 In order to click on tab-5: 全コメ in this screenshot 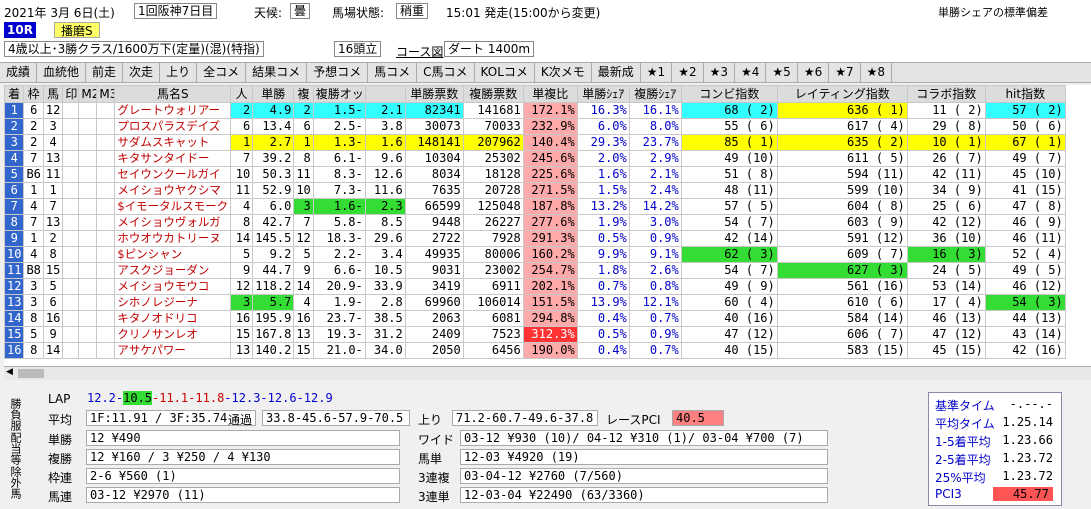, I will do `click(222, 72)`.